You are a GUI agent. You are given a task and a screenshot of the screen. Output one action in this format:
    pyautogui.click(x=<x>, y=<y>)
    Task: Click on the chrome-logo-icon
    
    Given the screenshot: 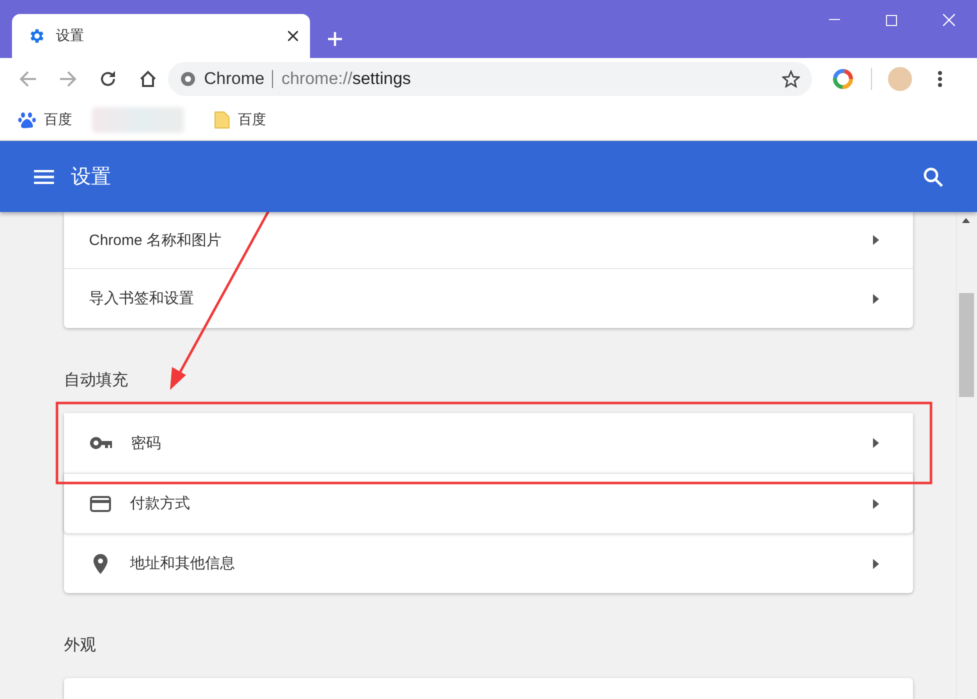 What is the action you would take?
    pyautogui.click(x=188, y=79)
    